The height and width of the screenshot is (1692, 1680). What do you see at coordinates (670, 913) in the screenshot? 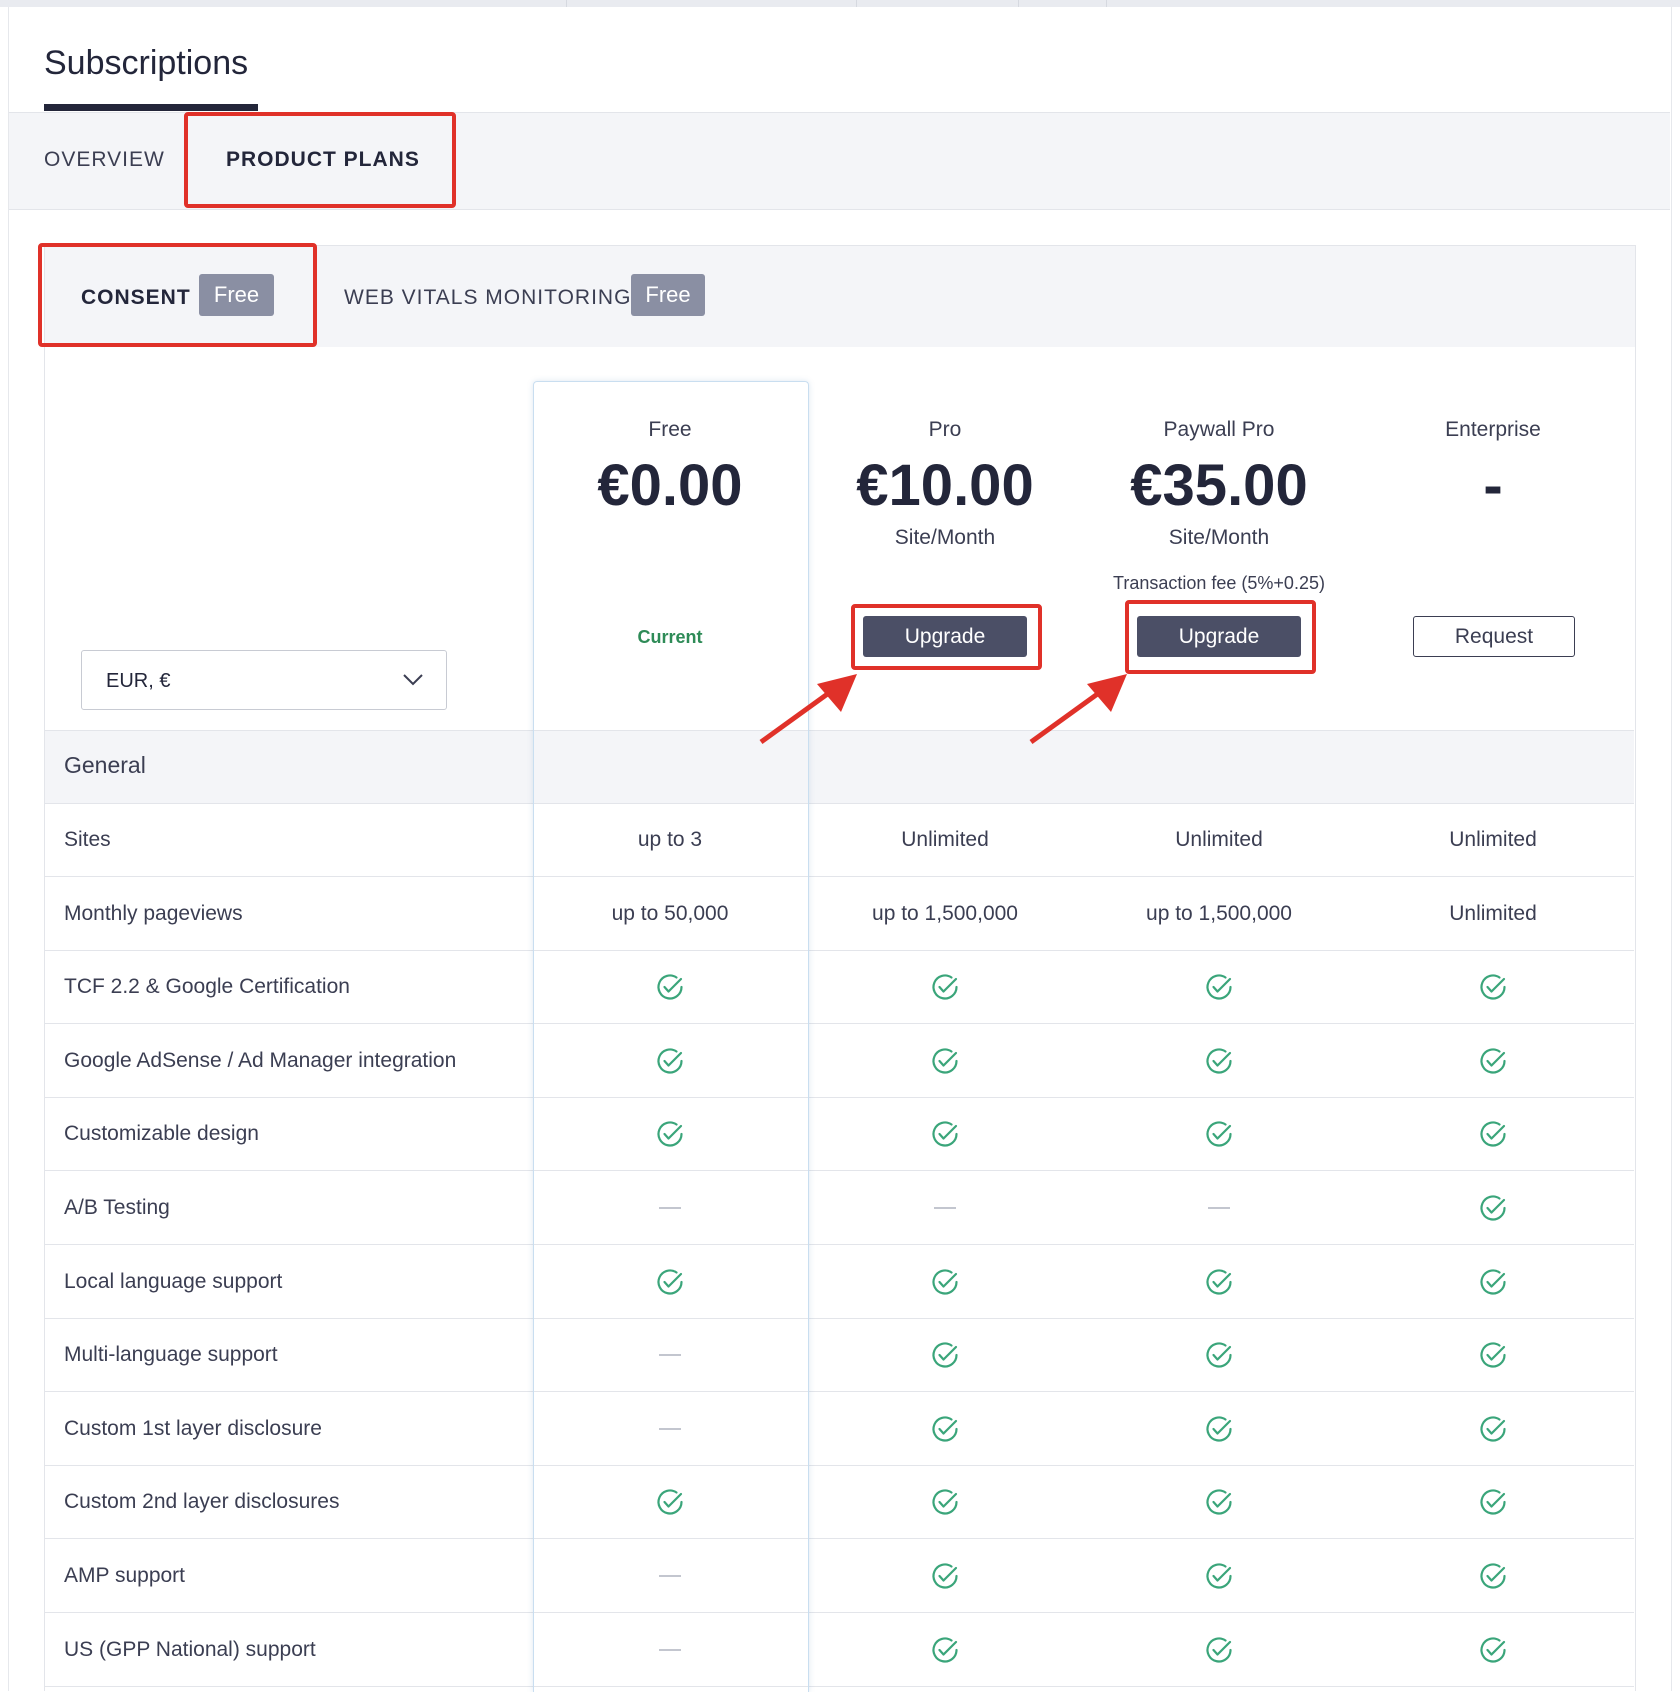
I see `feature-cell-value: up to 50,000` at bounding box center [670, 913].